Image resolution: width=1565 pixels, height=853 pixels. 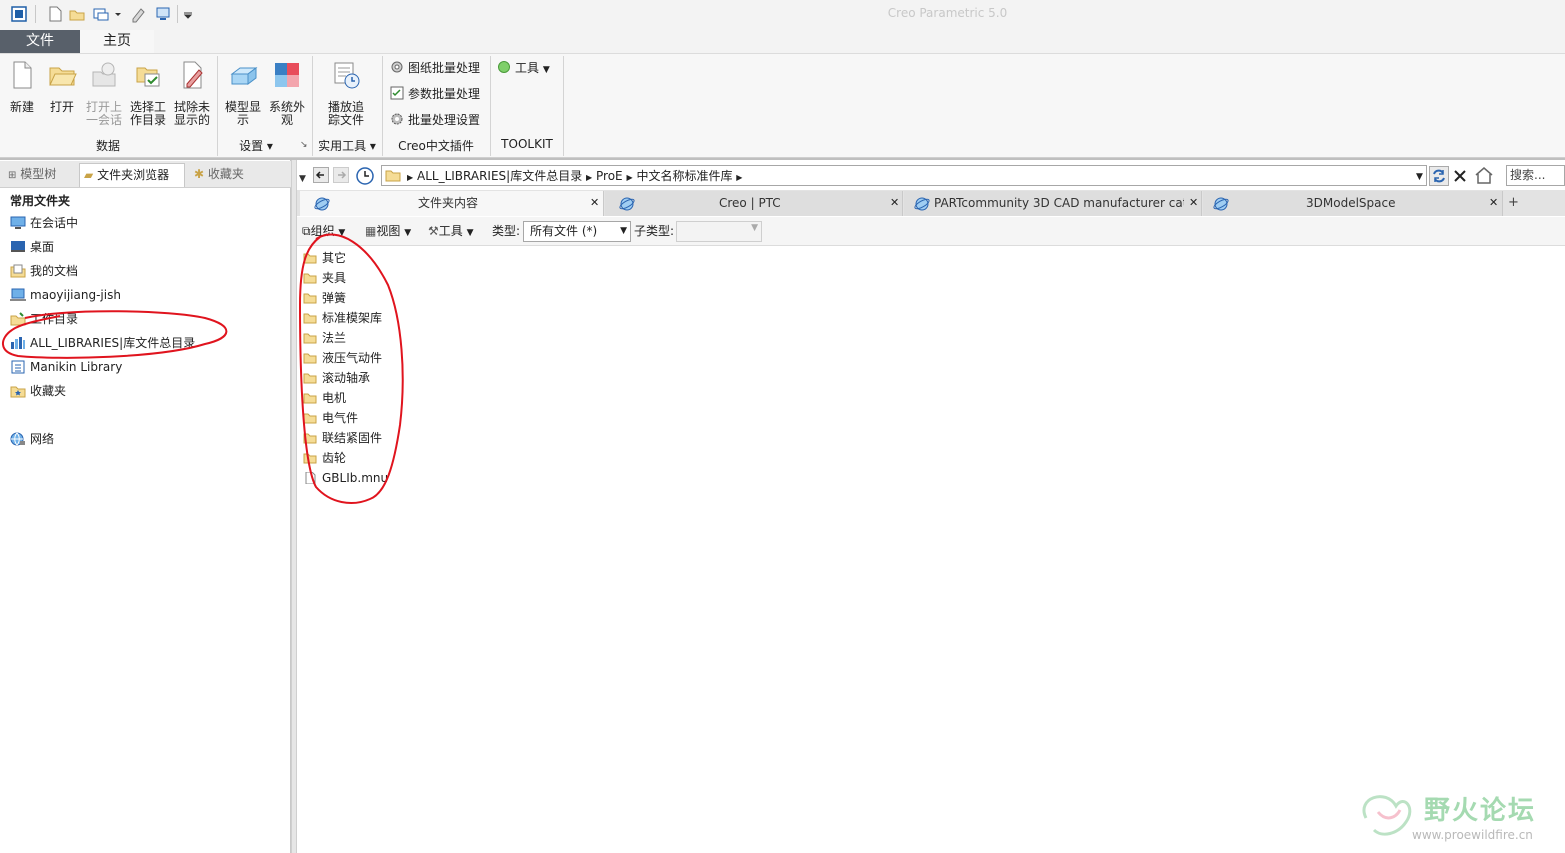 I want to click on window-icon, so click(x=101, y=14).